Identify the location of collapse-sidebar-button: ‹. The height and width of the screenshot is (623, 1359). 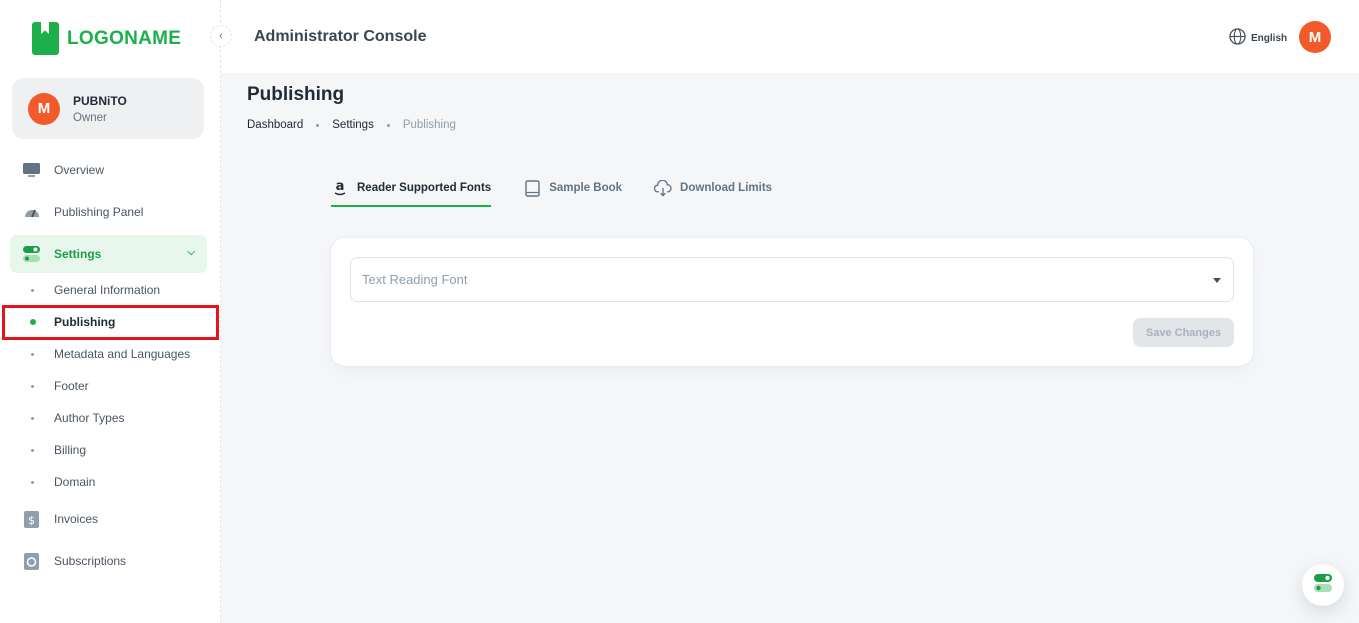
(221, 36).